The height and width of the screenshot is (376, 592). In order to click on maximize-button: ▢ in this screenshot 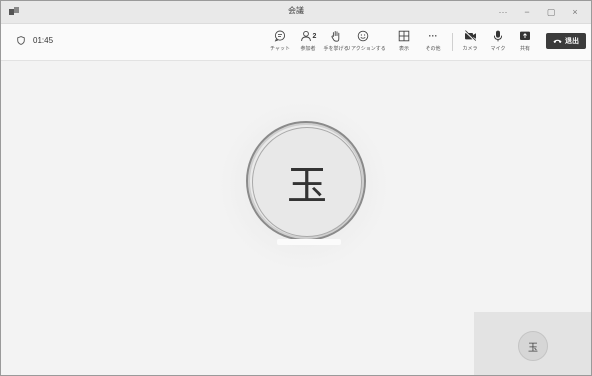, I will do `click(551, 12)`.